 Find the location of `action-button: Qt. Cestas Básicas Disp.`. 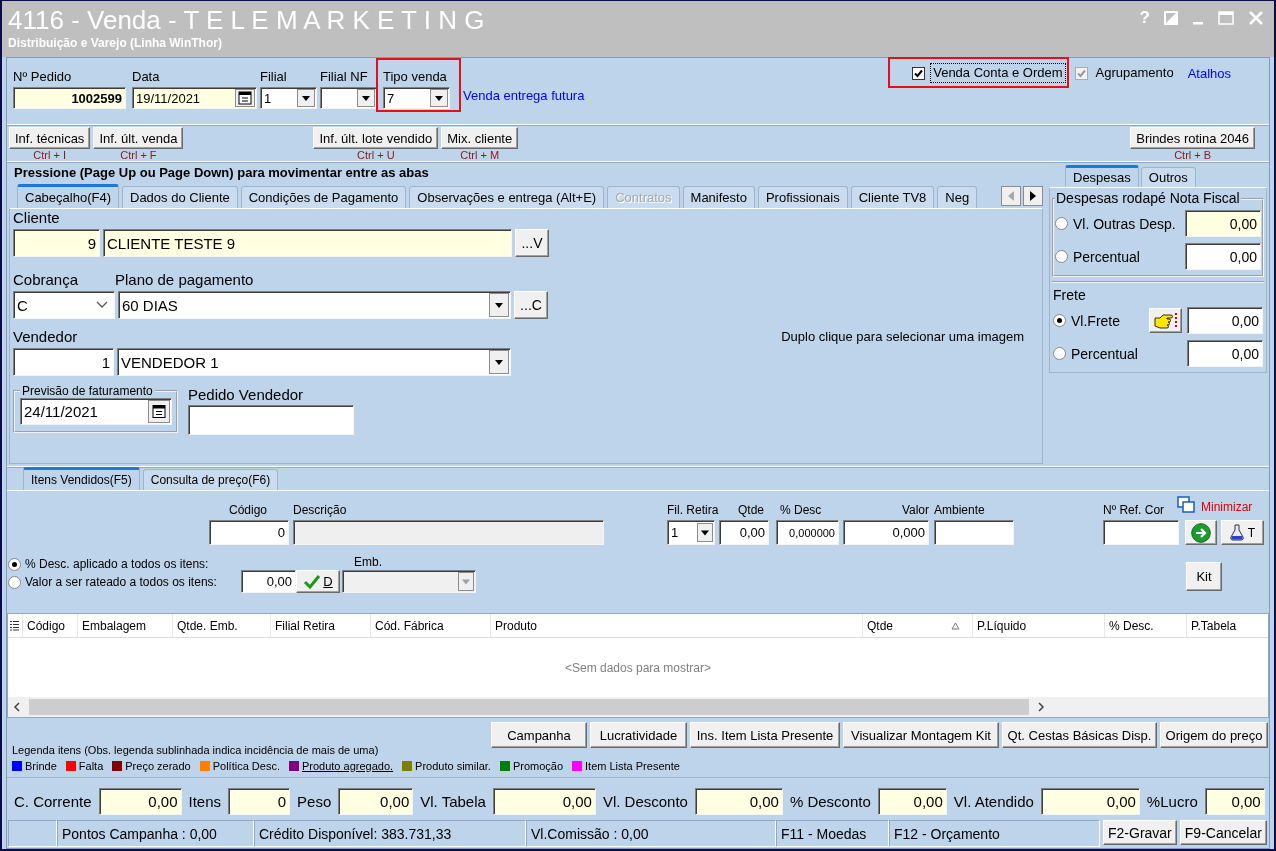

action-button: Qt. Cestas Básicas Disp. is located at coordinates (1079, 735).